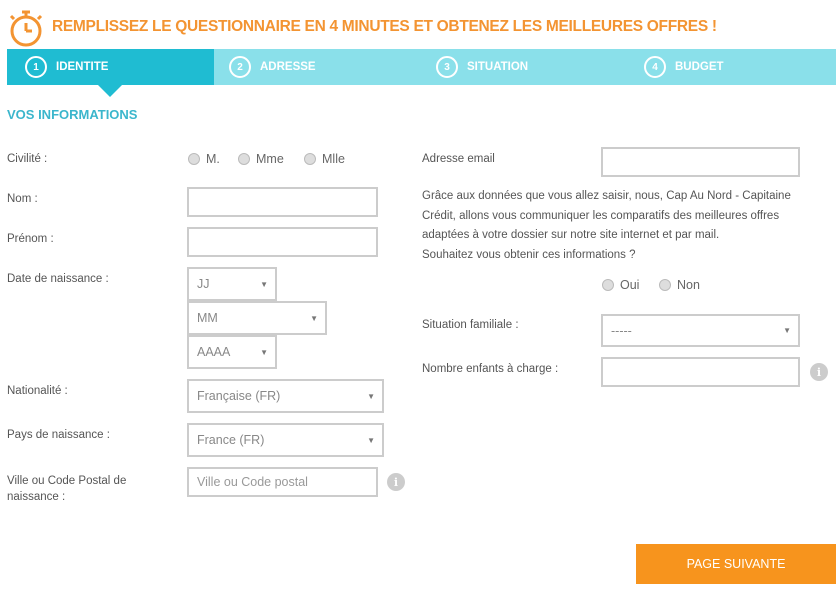 This screenshot has height=593, width=838. What do you see at coordinates (231, 440) in the screenshot?
I see `select-value: France (FR)` at bounding box center [231, 440].